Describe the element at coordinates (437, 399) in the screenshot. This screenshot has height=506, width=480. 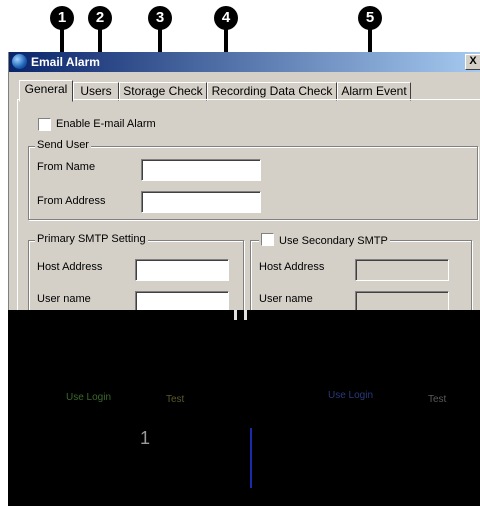
I see `occluded-test-right: Test` at that location.